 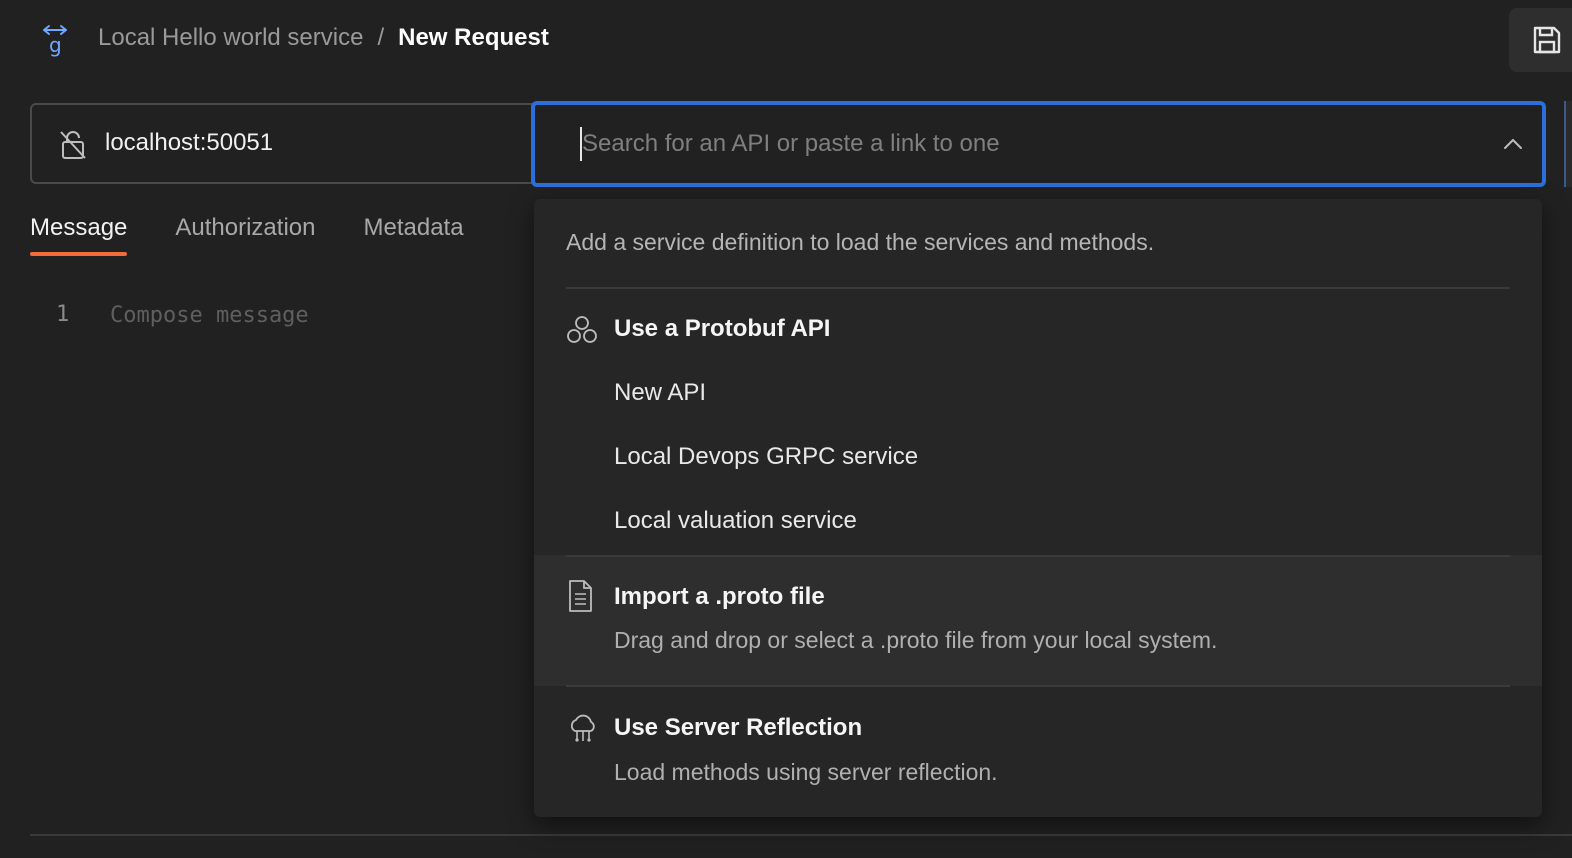 I want to click on protobuf-api-section-title: Use a Protobuf API, so click(x=722, y=328).